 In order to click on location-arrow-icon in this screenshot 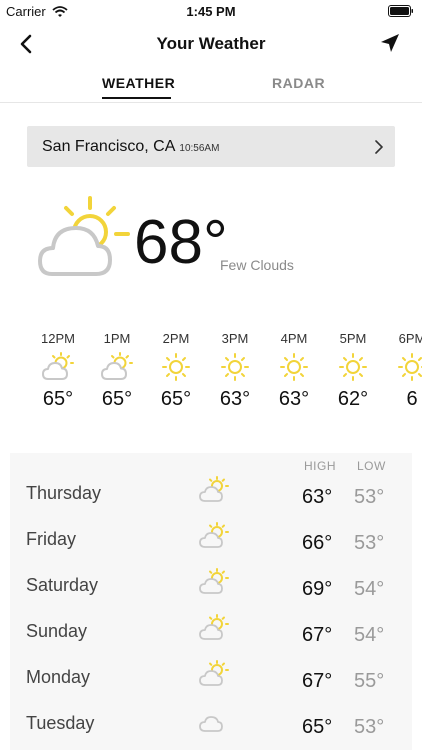, I will do `click(390, 43)`.